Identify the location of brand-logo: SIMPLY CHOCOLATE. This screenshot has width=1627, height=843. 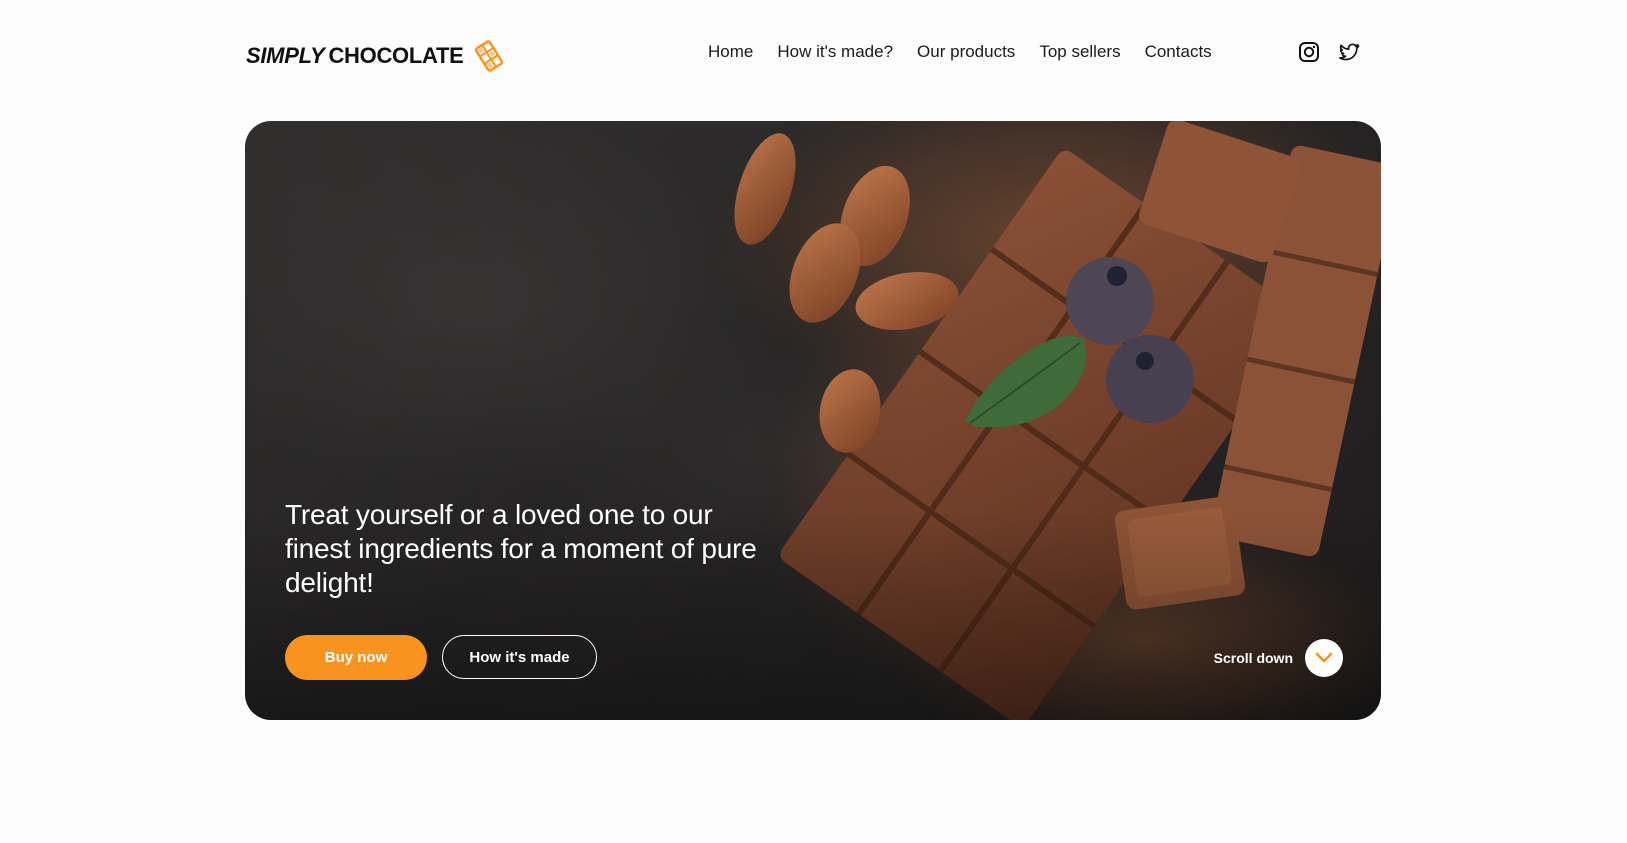
(375, 56).